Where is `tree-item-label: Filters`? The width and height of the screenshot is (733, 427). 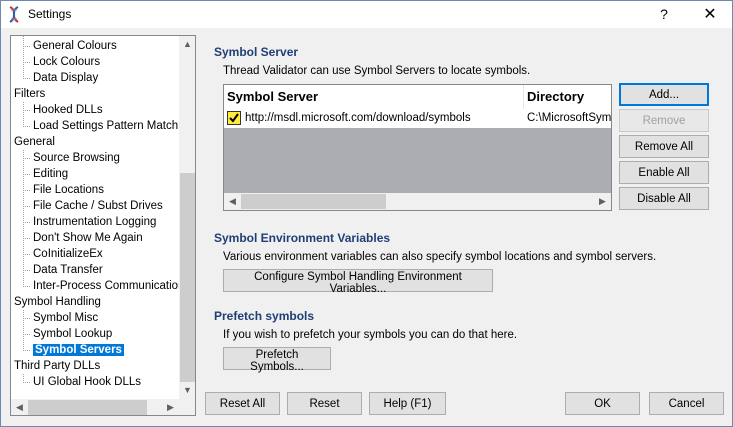 tree-item-label: Filters is located at coordinates (30, 94).